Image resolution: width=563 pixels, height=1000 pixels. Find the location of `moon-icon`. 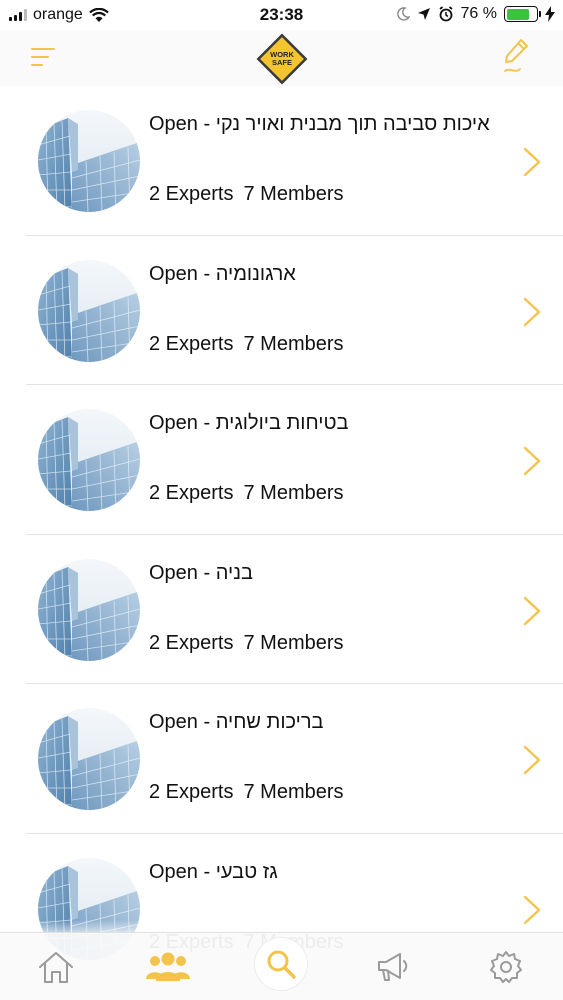

moon-icon is located at coordinates (403, 14).